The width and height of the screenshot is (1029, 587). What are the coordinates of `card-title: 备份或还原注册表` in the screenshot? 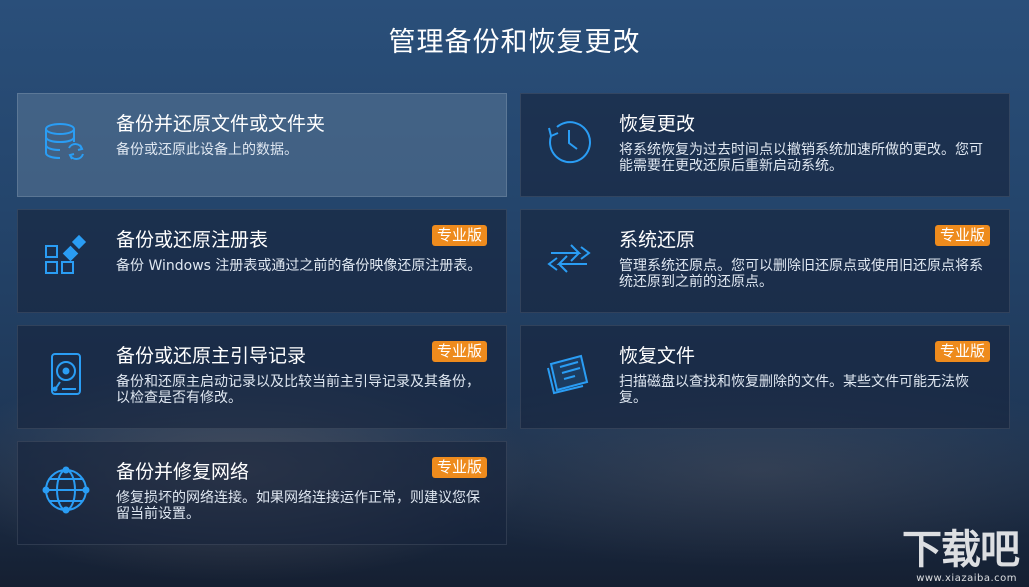 It's located at (192, 240).